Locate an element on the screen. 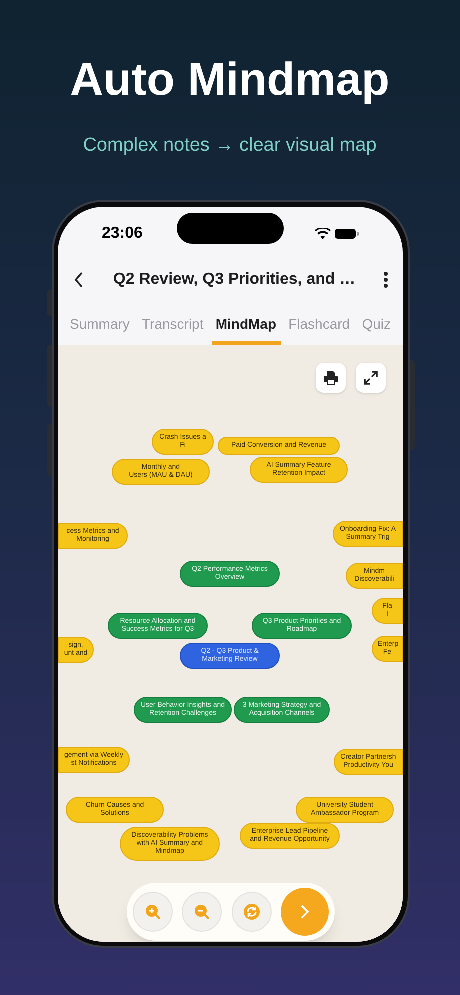 The image size is (460, 995). status-time: 23:06 is located at coordinates (122, 234).